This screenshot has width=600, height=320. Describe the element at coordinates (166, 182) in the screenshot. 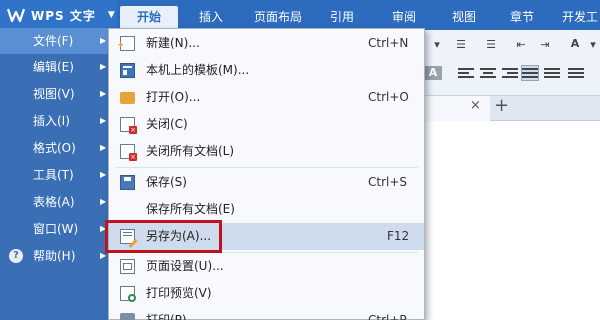

I see `menu-item-label: 保存(S)` at that location.